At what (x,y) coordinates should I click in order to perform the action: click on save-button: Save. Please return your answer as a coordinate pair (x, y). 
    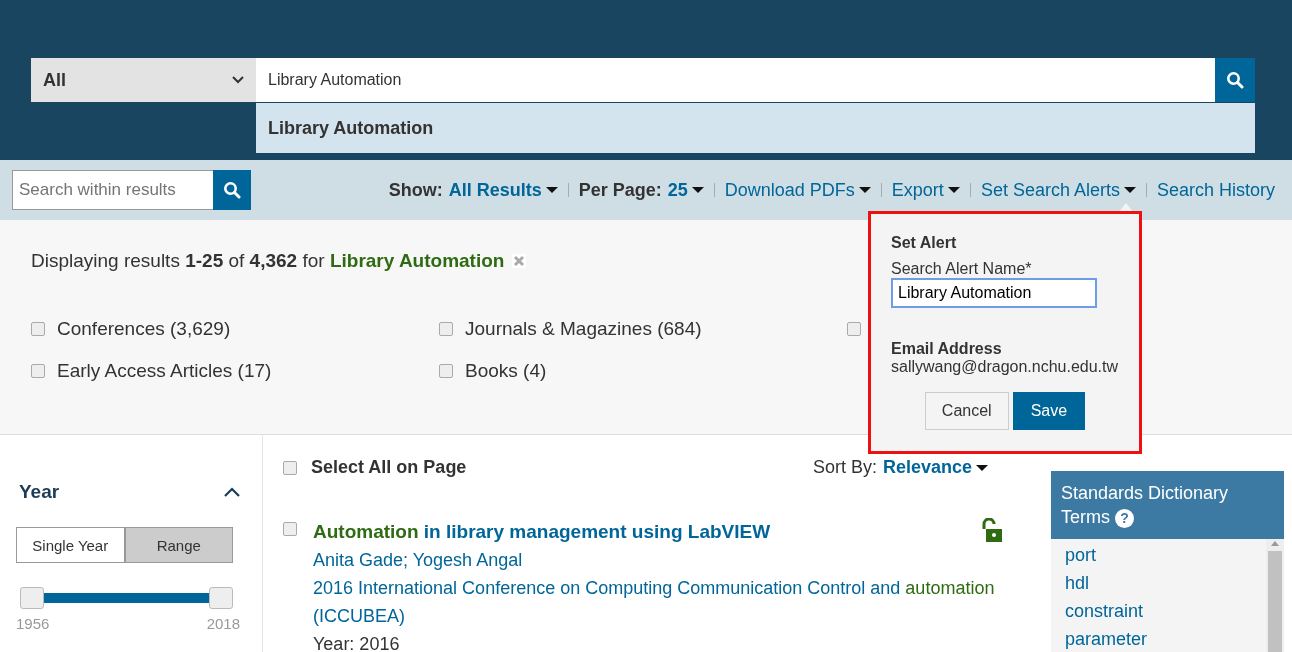
    Looking at the image, I should click on (1049, 411).